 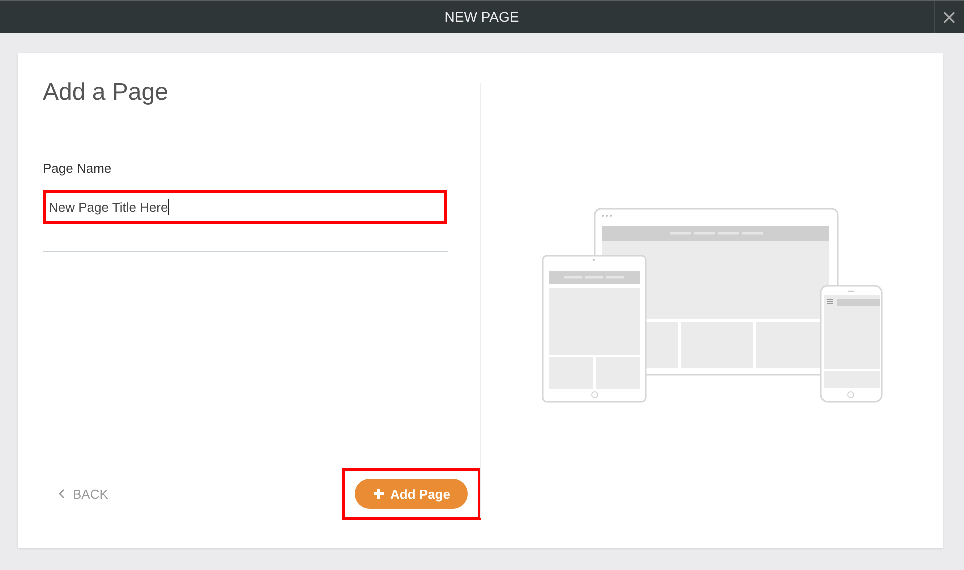 I want to click on back-button: BACK, so click(x=83, y=494).